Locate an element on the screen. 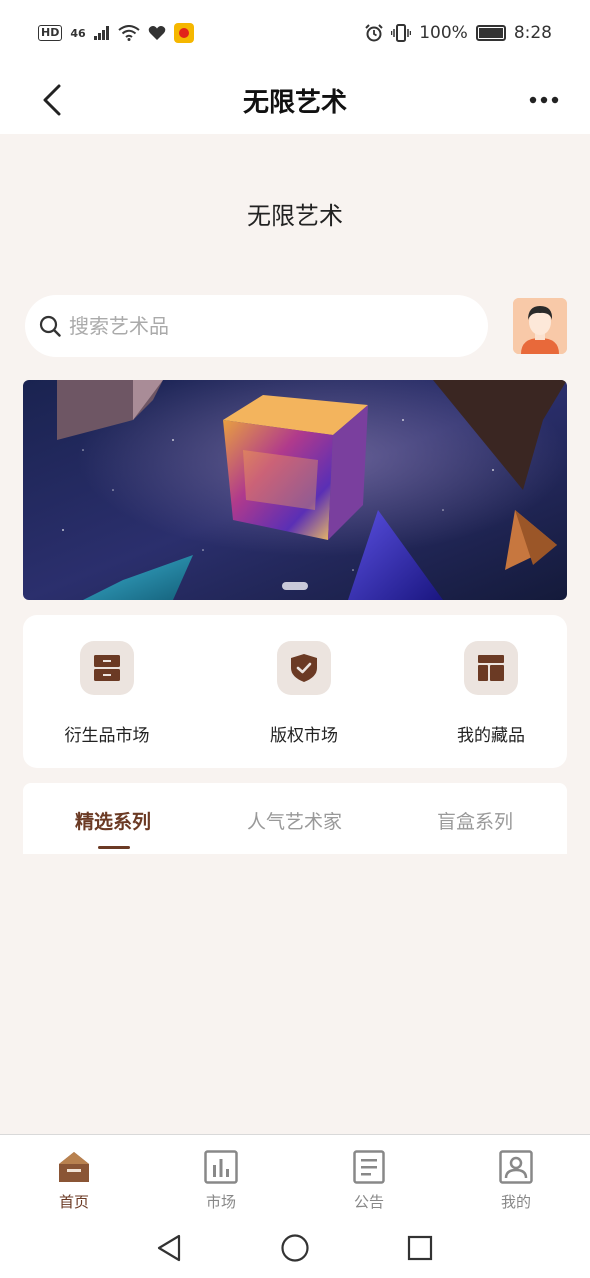 This screenshot has height=1278, width=590. alarm-icon is located at coordinates (374, 33).